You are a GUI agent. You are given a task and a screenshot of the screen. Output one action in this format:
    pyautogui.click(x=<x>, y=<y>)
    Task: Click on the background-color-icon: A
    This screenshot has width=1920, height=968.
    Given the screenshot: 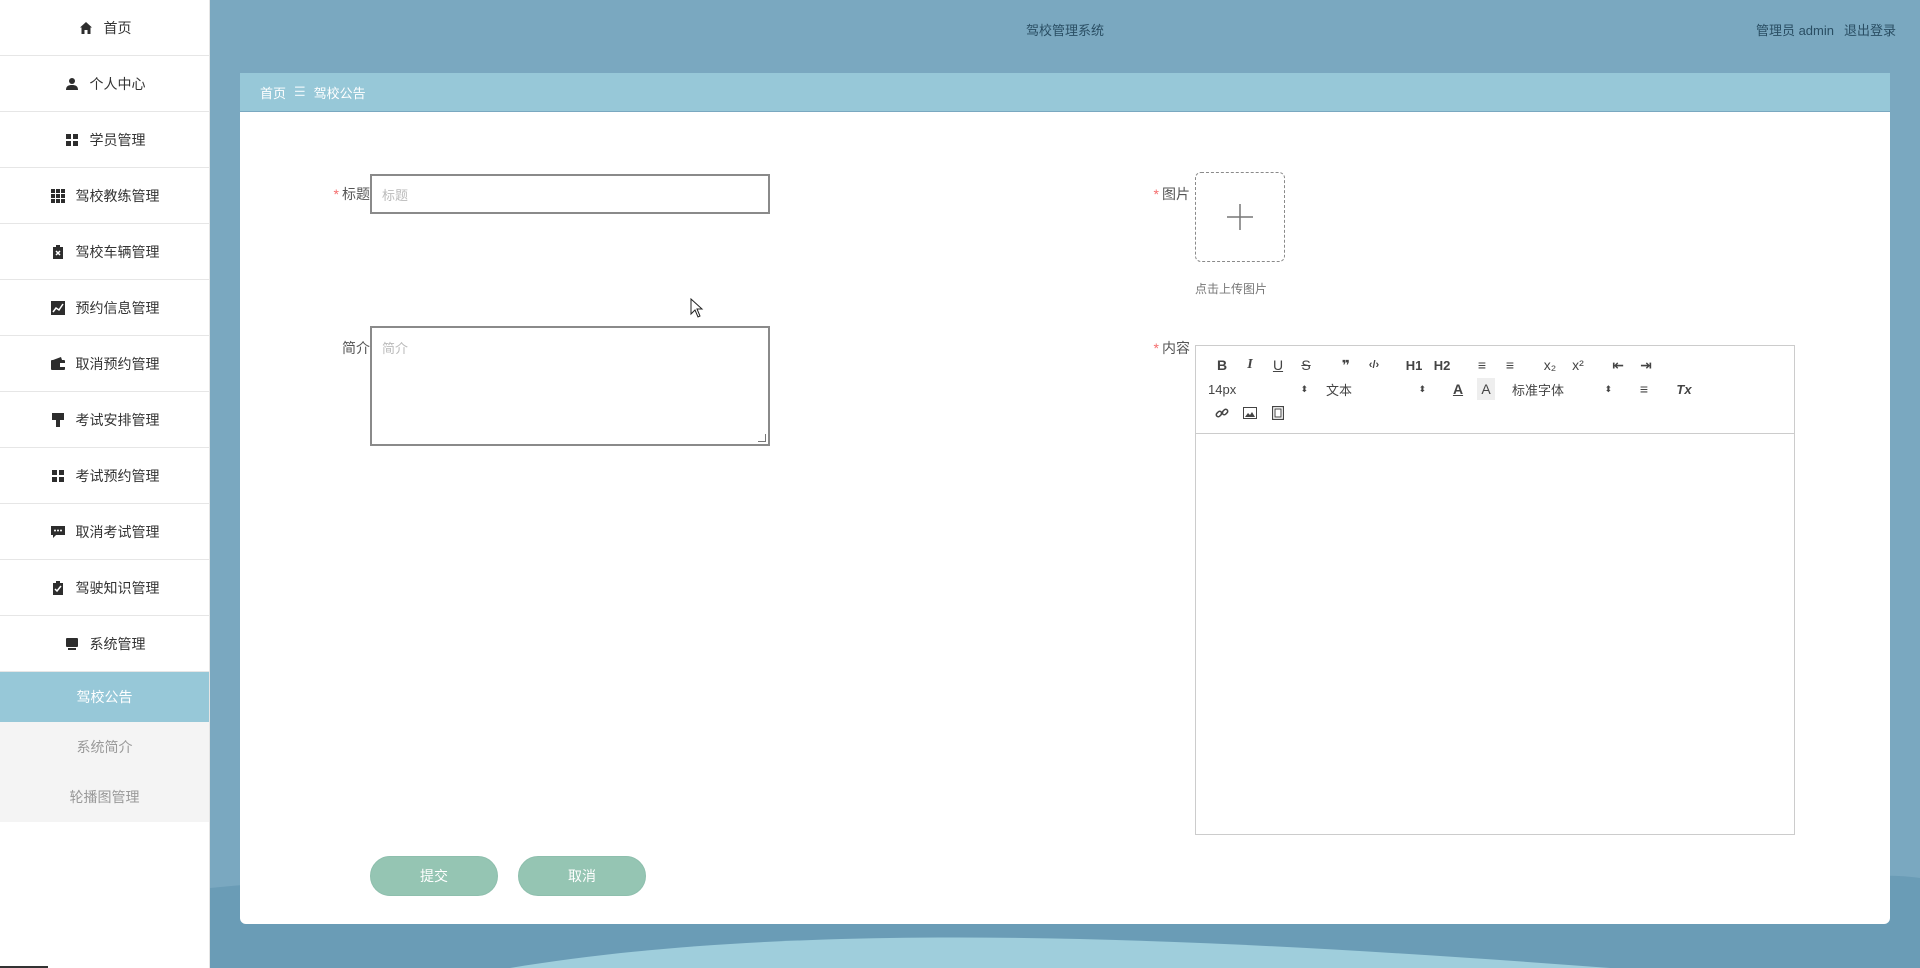 What is the action you would take?
    pyautogui.click(x=1486, y=389)
    